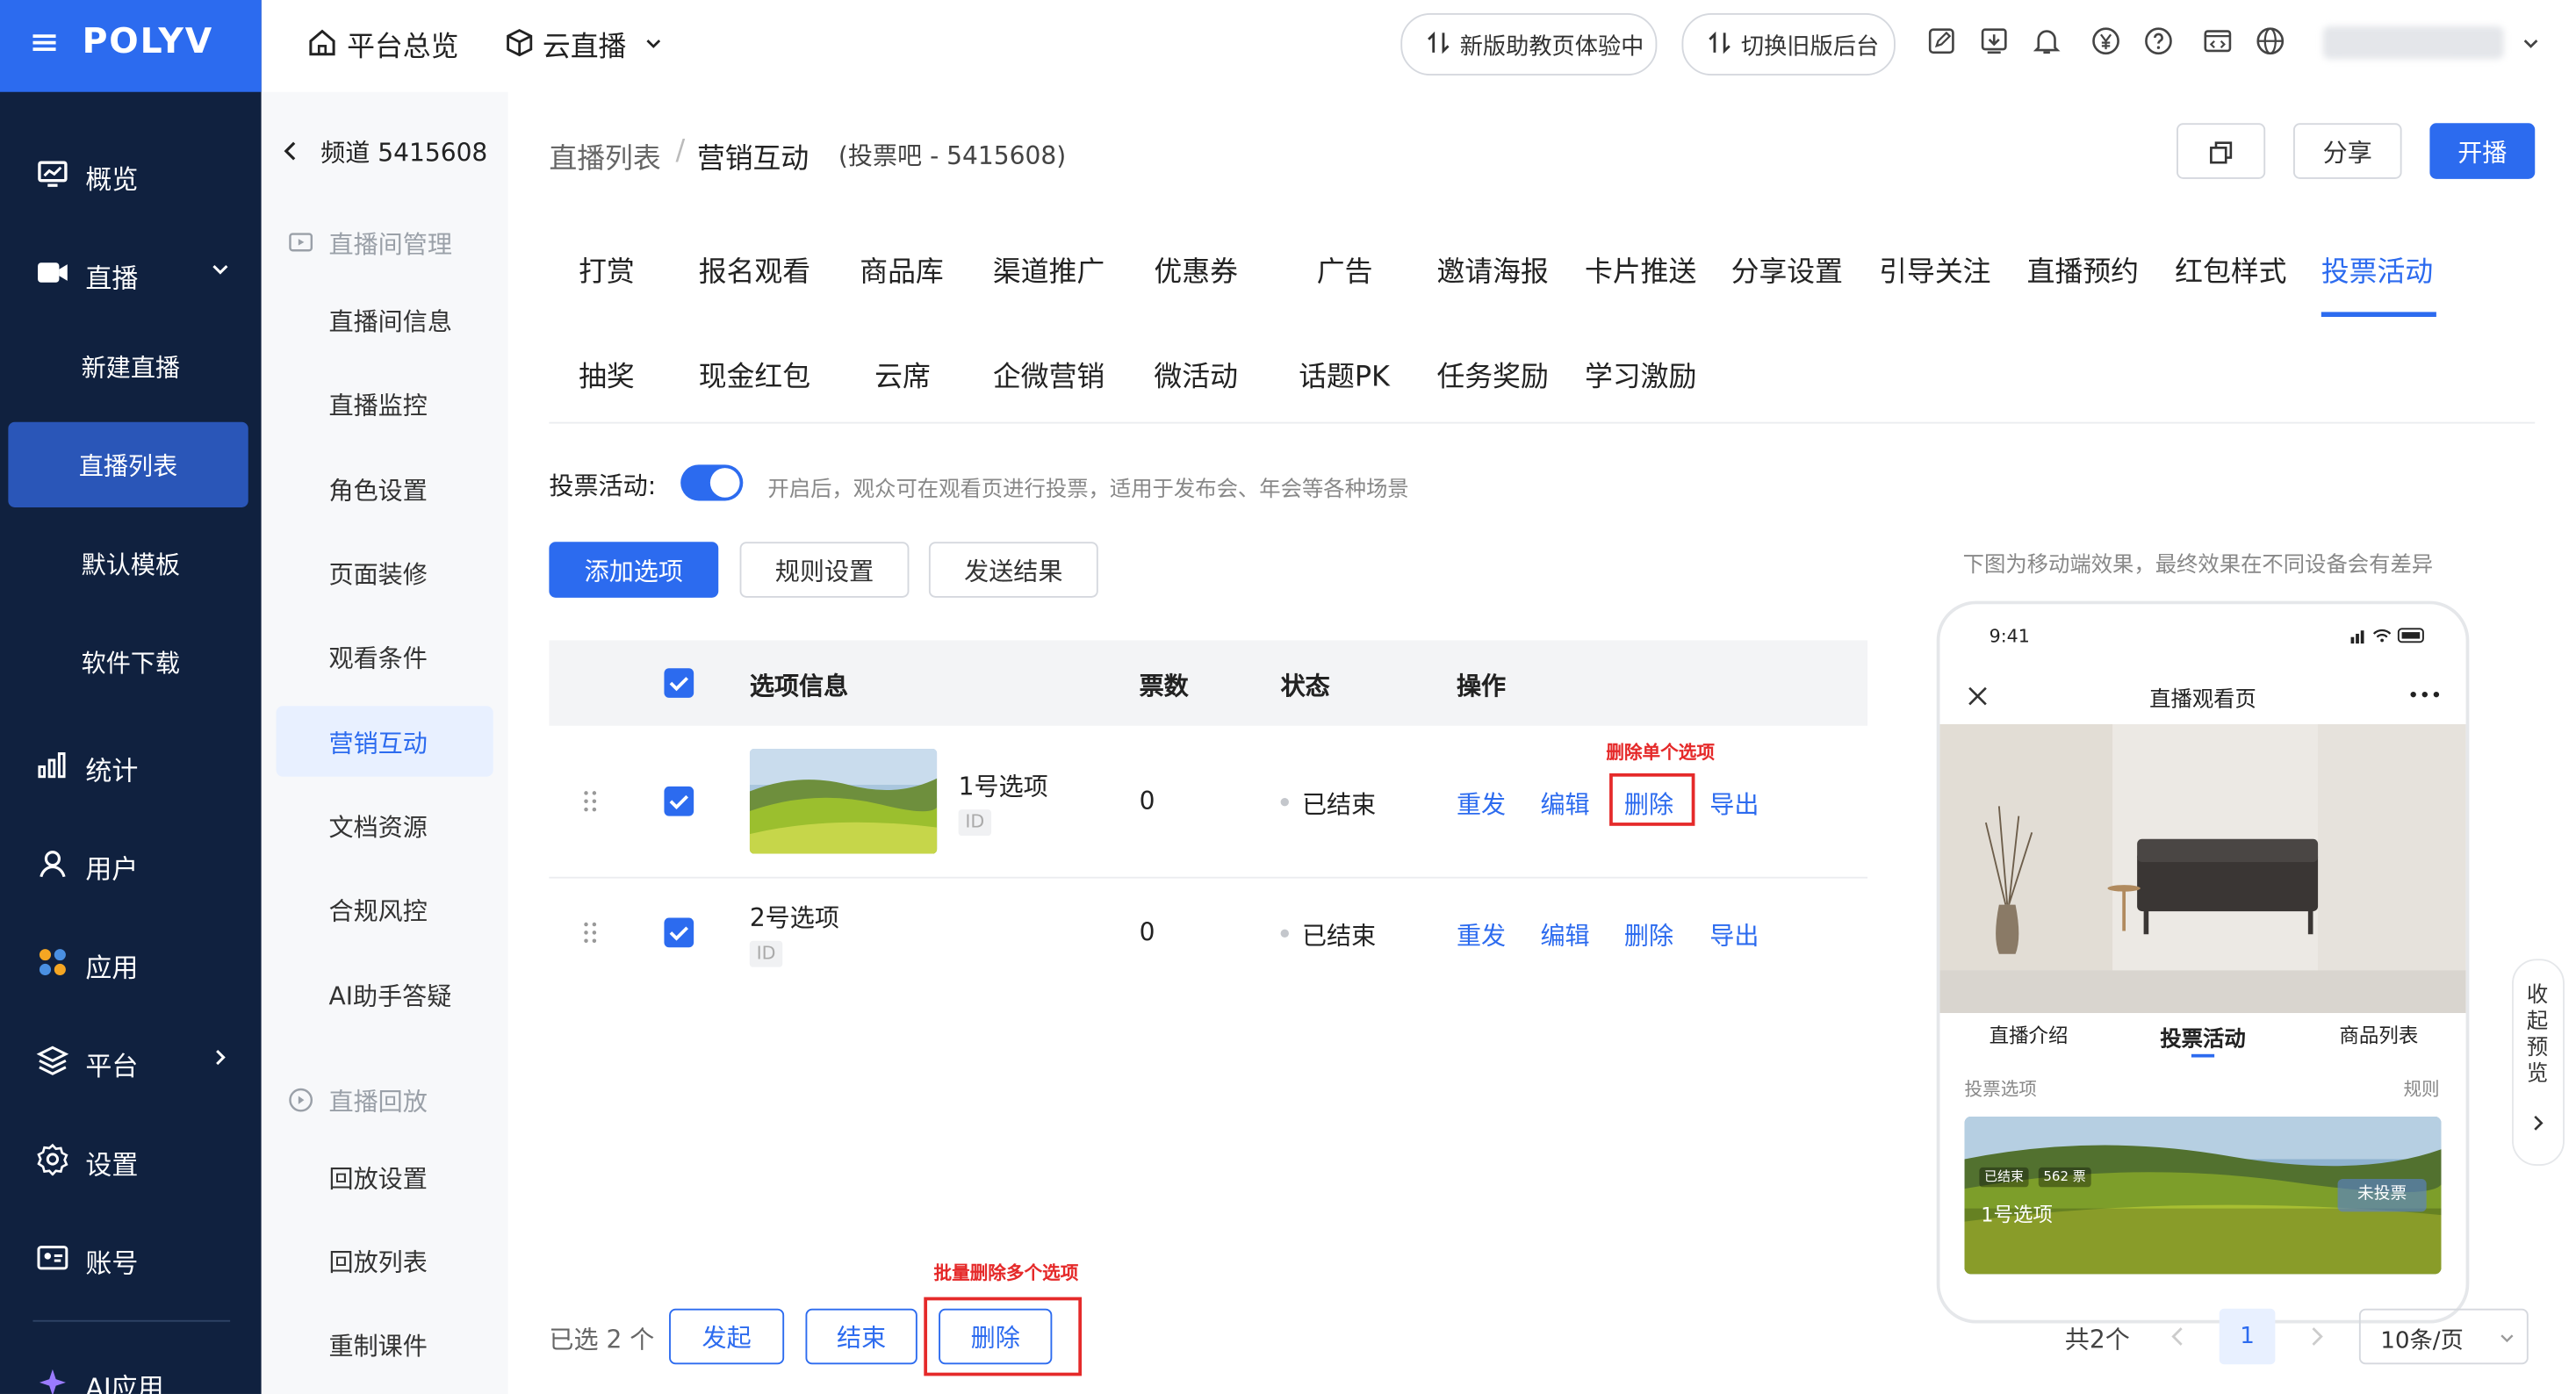 Image resolution: width=2576 pixels, height=1394 pixels. What do you see at coordinates (131, 660) in the screenshot?
I see `sidebar-sub-software-download: 软件下载` at bounding box center [131, 660].